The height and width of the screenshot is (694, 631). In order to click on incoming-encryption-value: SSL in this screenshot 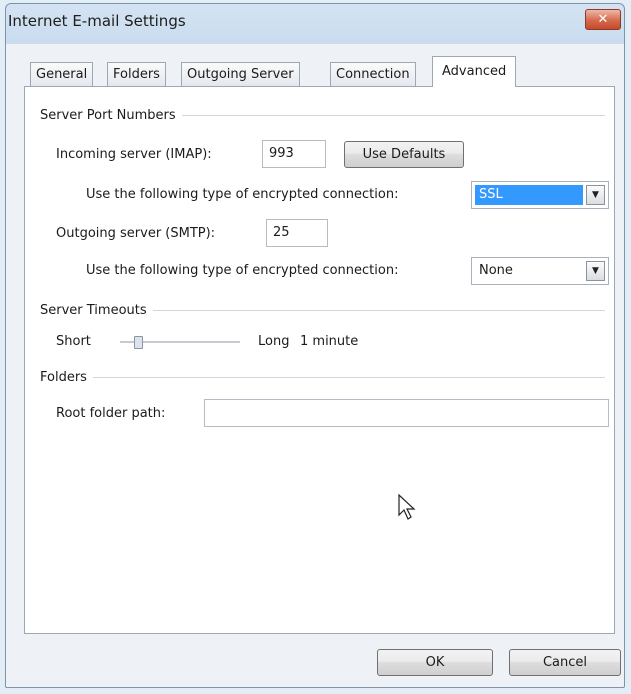, I will do `click(529, 195)`.